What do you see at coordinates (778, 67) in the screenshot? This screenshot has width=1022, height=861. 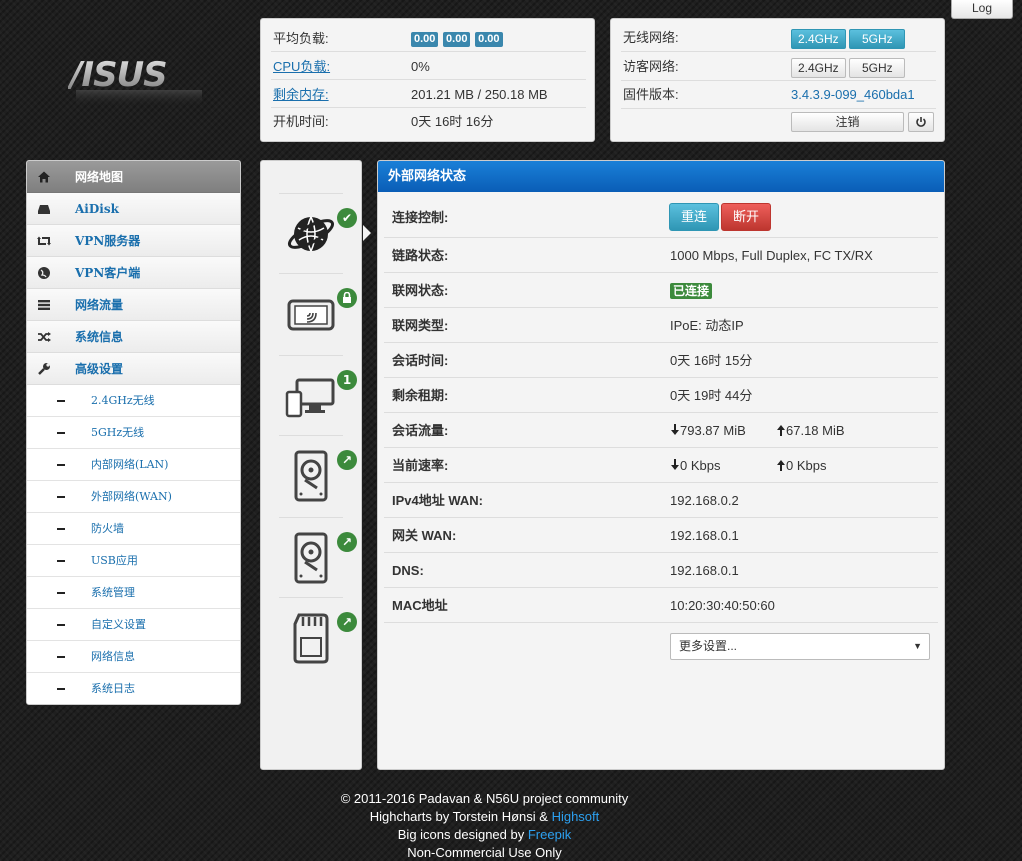 I see `guest-row: 访客网络: 2.4GHz 5GHz` at bounding box center [778, 67].